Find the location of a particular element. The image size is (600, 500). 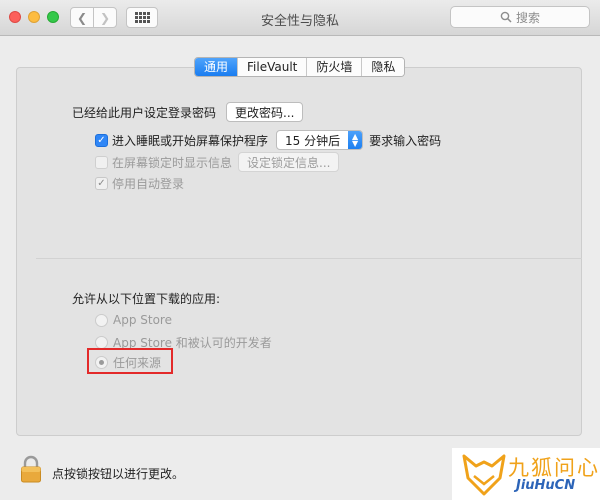

require-password-row: ✓ 进入睡眠或开始屏幕保护程序 15 分钟后 ▲ ▼ 要求输入密码 is located at coordinates (268, 140).